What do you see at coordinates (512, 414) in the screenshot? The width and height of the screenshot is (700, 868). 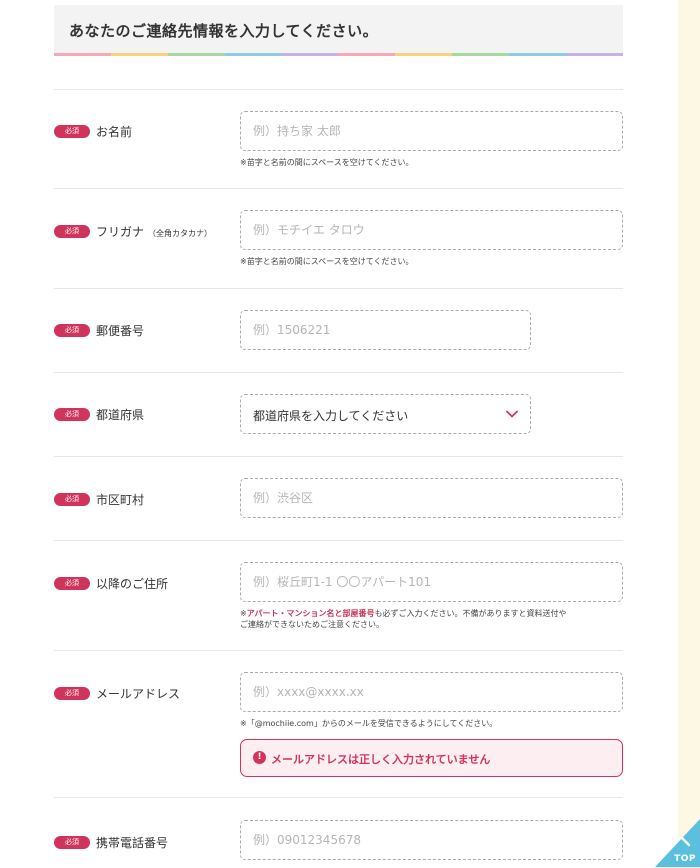 I see `chevron-down-icon` at bounding box center [512, 414].